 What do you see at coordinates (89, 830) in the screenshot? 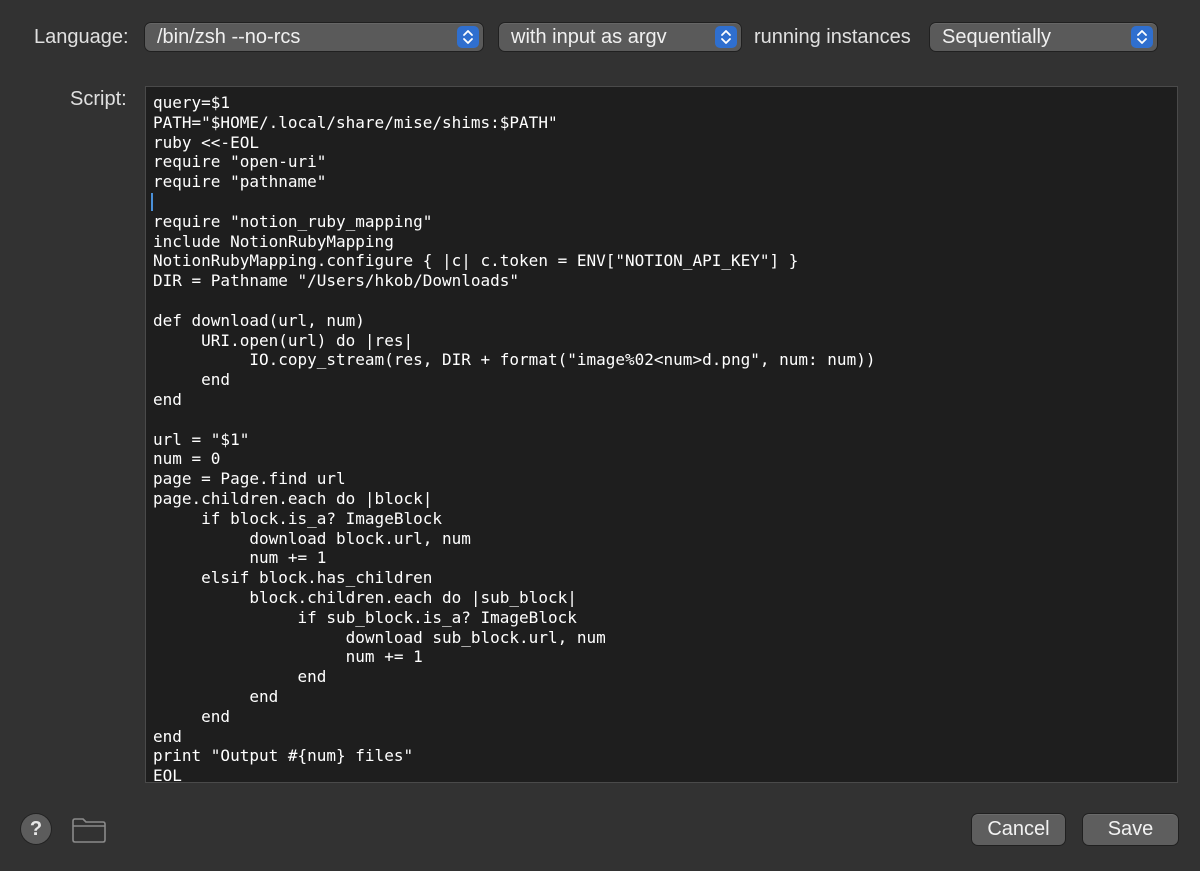
I see `folder-icon` at bounding box center [89, 830].